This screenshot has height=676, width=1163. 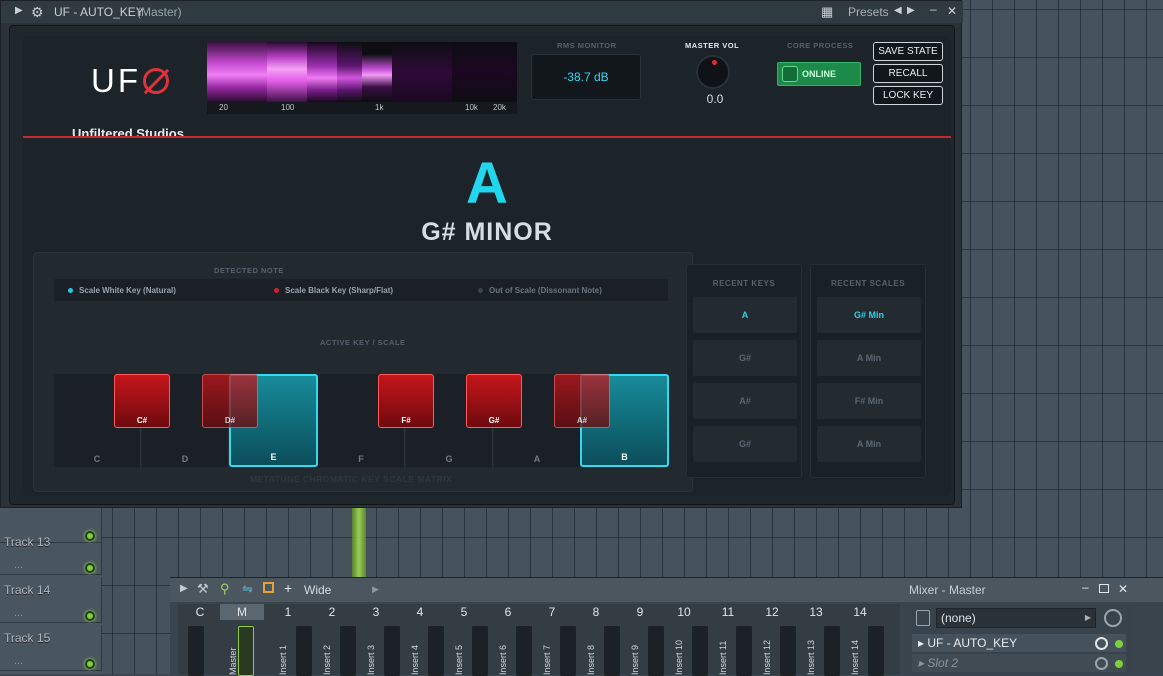 I want to click on layout-icon, so click(x=268, y=587).